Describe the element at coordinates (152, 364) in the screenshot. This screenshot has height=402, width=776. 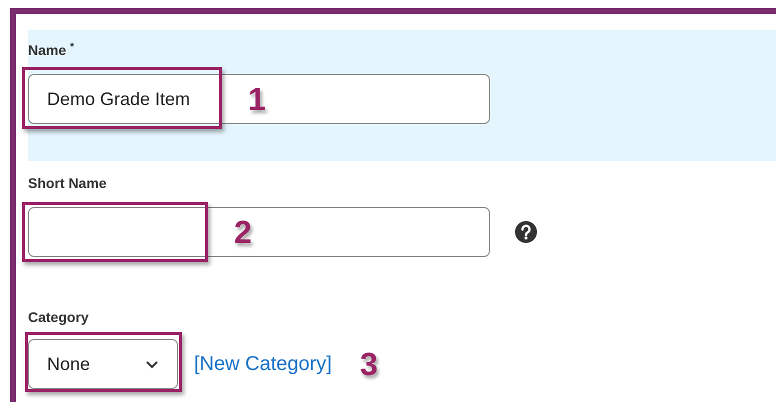
I see `chevron-down-icon` at that location.